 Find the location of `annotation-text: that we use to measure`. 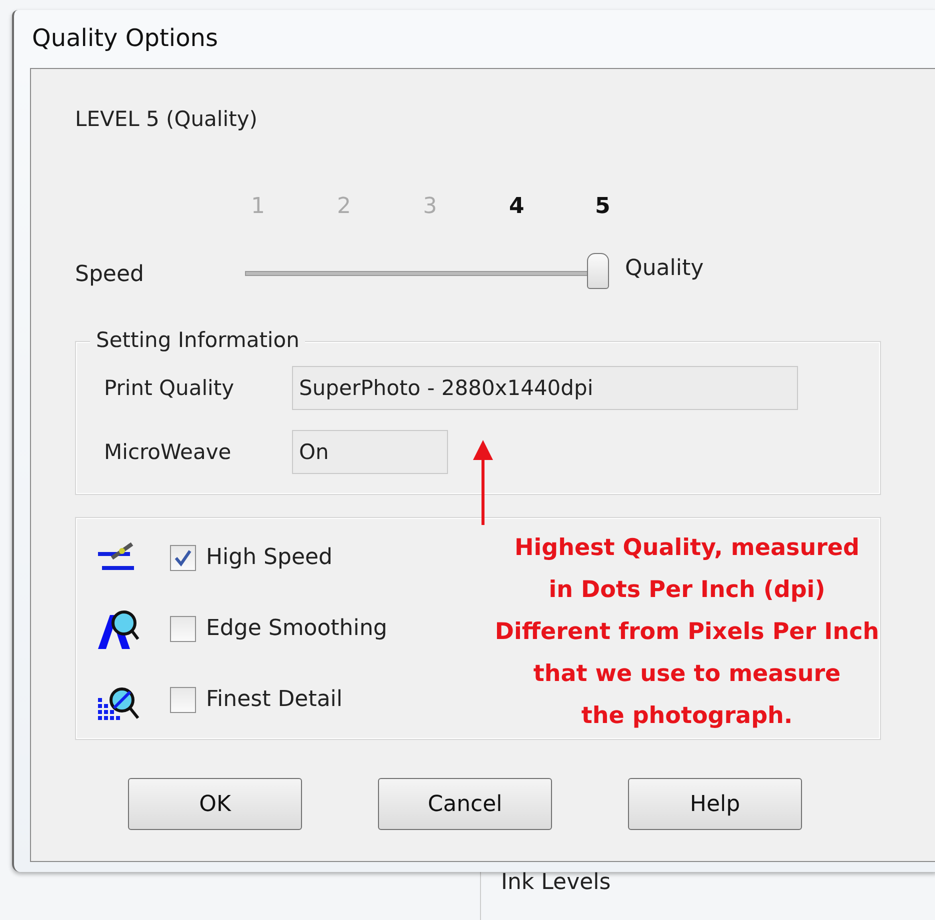

annotation-text: that we use to measure is located at coordinates (687, 674).